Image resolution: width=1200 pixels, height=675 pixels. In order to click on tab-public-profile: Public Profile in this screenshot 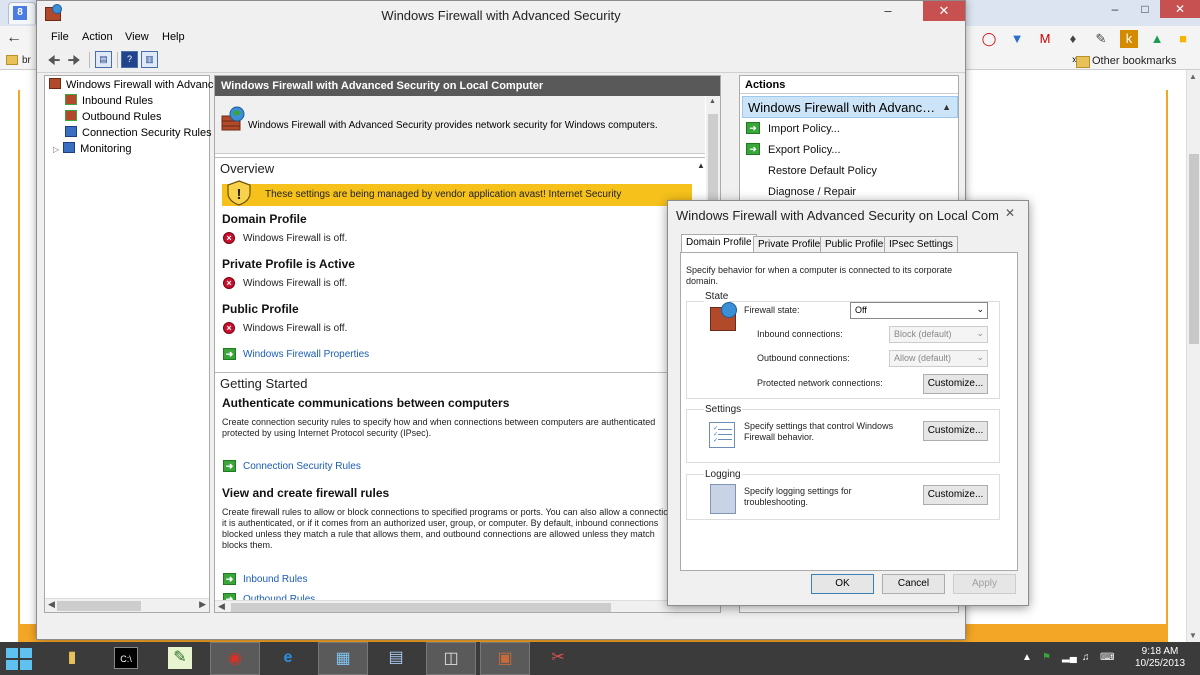, I will do `click(854, 244)`.